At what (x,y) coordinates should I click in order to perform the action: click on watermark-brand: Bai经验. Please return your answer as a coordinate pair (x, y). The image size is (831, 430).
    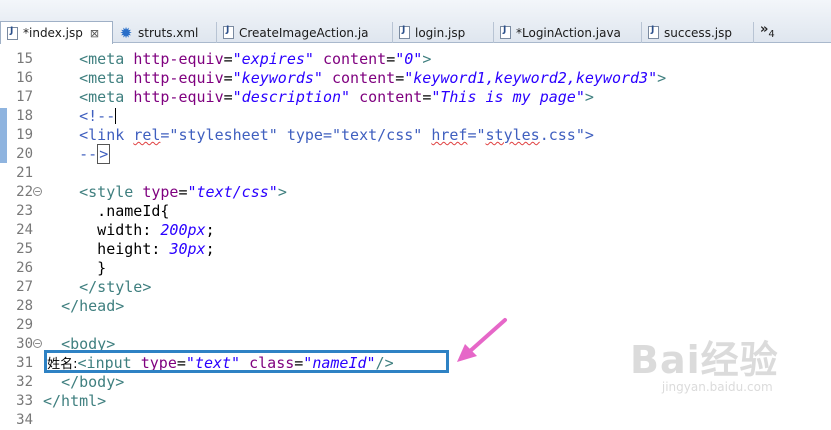
    Looking at the image, I should click on (704, 360).